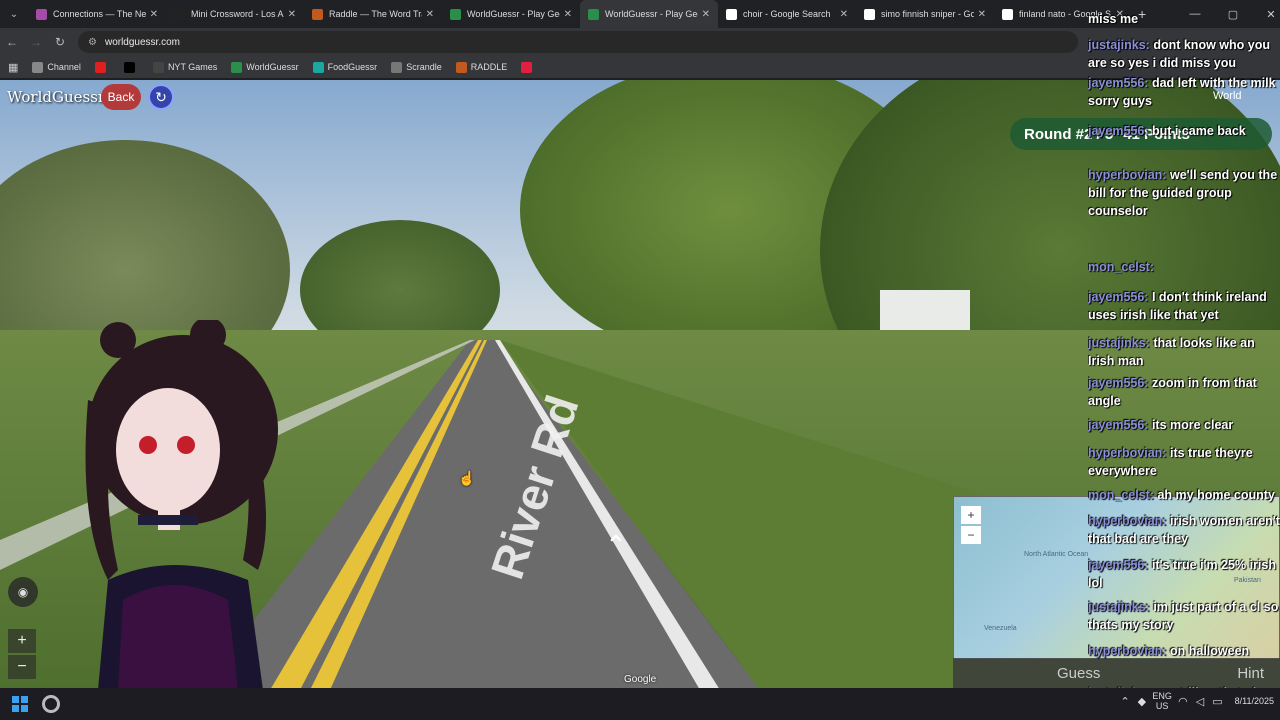 Image resolution: width=1280 pixels, height=720 pixels. Describe the element at coordinates (616, 545) in the screenshot. I see `pano-arrow-icon: ⌃` at that location.